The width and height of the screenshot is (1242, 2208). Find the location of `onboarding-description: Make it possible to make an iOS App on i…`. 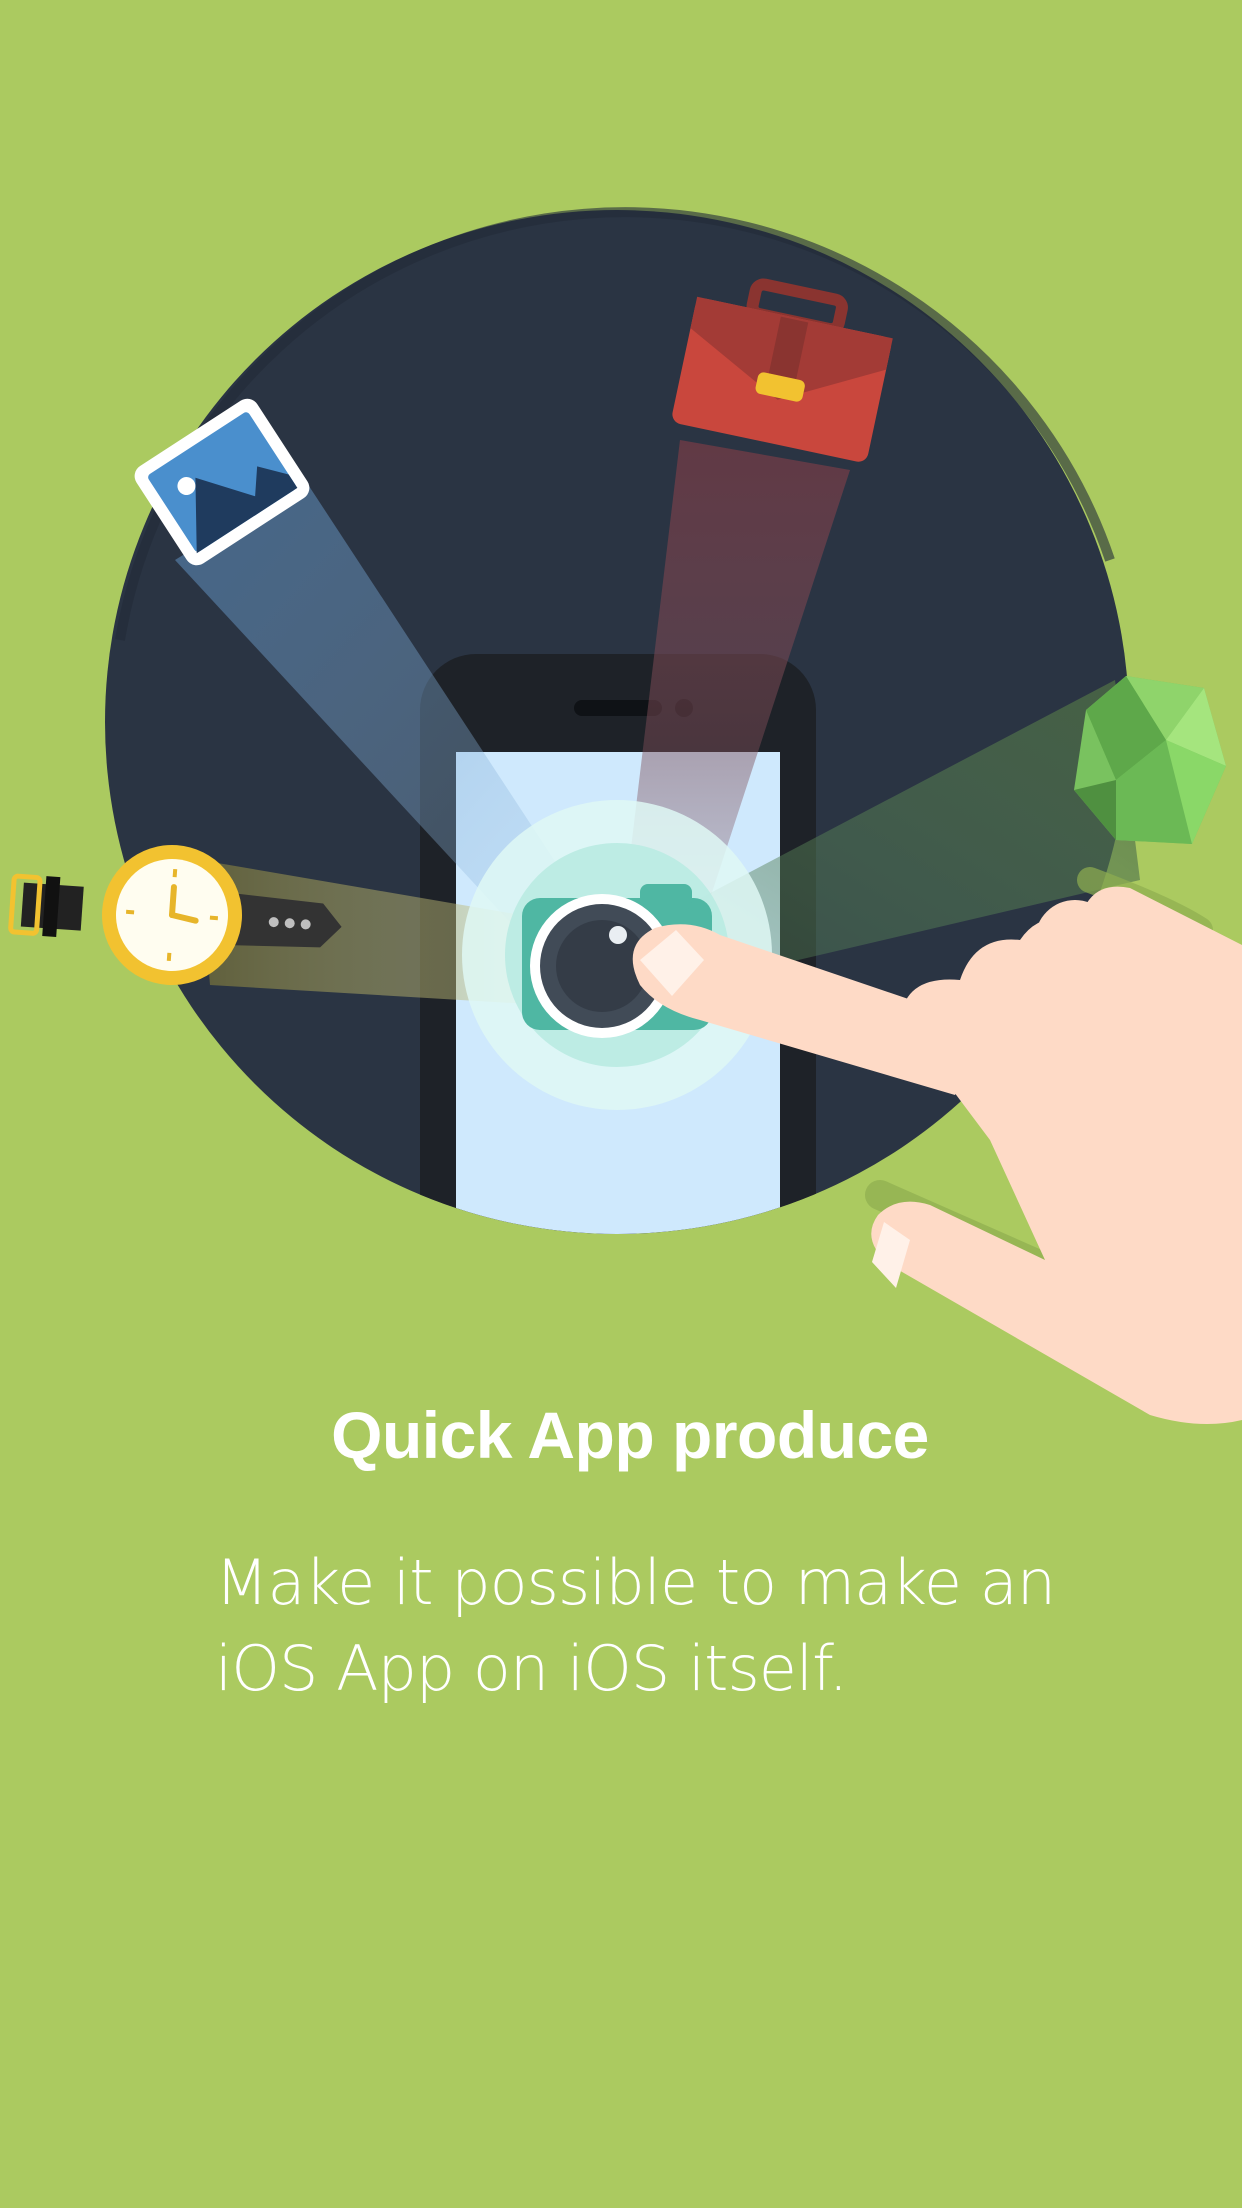

onboarding-description: Make it possible to make an iOS App on i… is located at coordinates (655, 1626).